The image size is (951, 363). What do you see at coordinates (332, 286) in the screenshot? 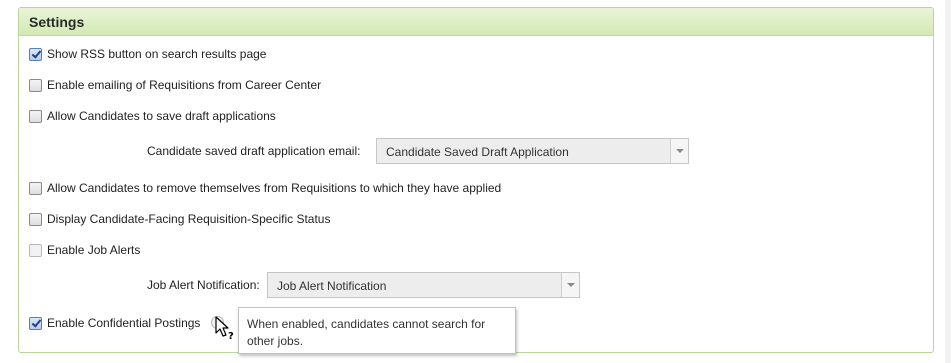
I see `job-alert-selected-value: Job Alert Notification` at bounding box center [332, 286].